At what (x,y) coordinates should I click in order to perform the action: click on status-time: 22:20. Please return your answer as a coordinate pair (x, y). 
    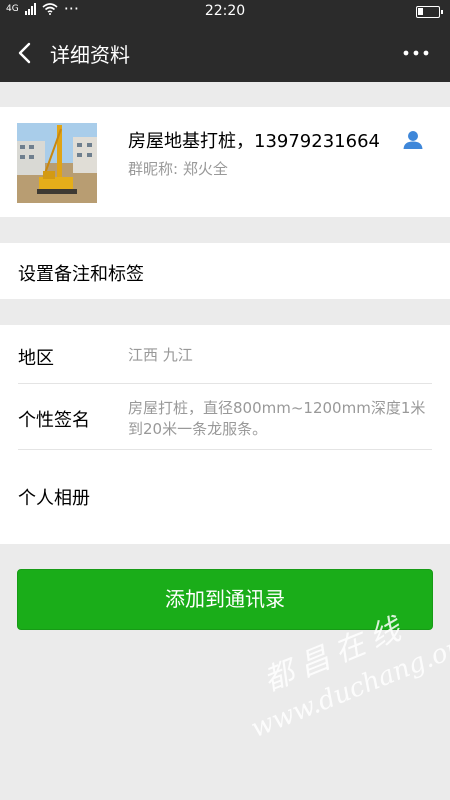
    Looking at the image, I should click on (225, 11).